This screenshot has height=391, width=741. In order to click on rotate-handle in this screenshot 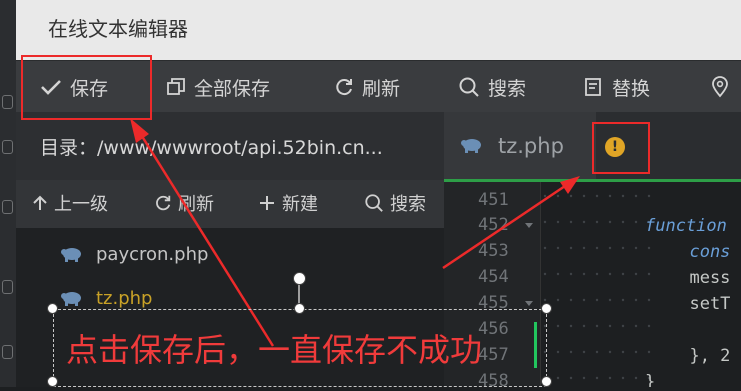, I will do `click(299, 278)`.